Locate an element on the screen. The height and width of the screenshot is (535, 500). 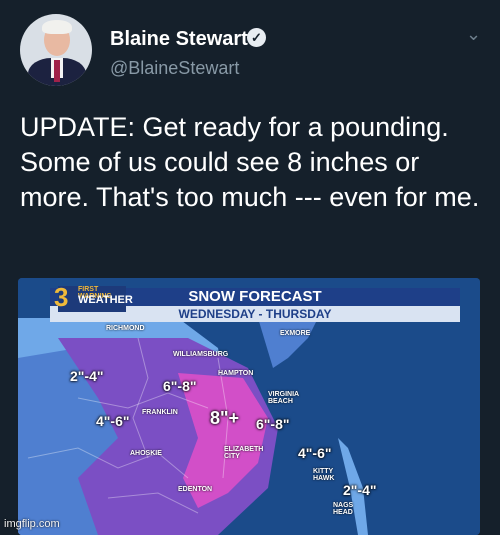
chevron-down-icon: ⌄ is located at coordinates (473, 34).